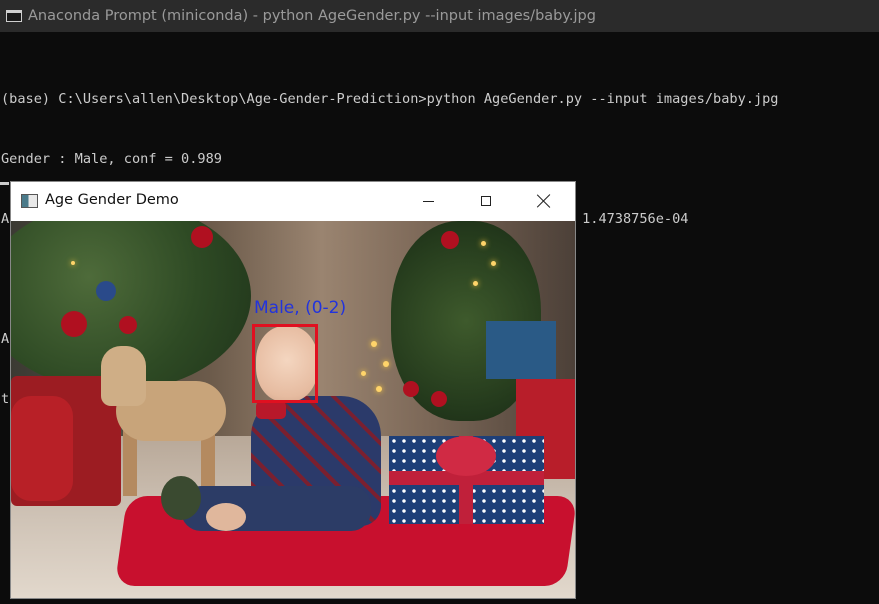  What do you see at coordinates (226, 517) in the screenshot?
I see `baby-hand` at bounding box center [226, 517].